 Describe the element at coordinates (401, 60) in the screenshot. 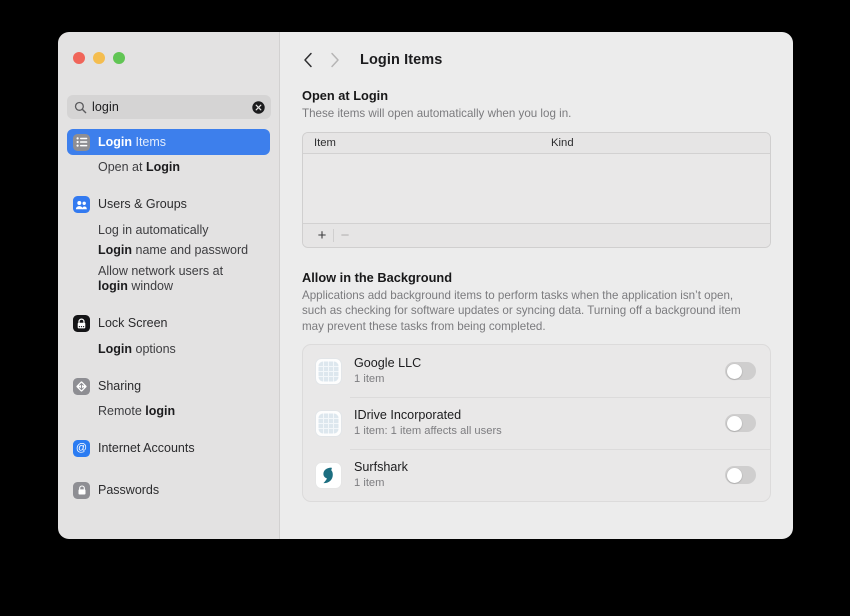

I see `page-title: Login Items` at that location.